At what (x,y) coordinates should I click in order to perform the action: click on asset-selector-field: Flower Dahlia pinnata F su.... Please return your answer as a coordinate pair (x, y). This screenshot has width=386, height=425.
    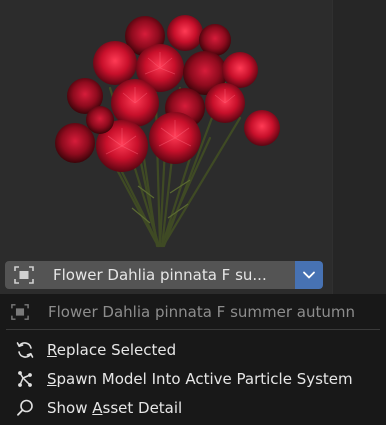
    Looking at the image, I should click on (150, 275).